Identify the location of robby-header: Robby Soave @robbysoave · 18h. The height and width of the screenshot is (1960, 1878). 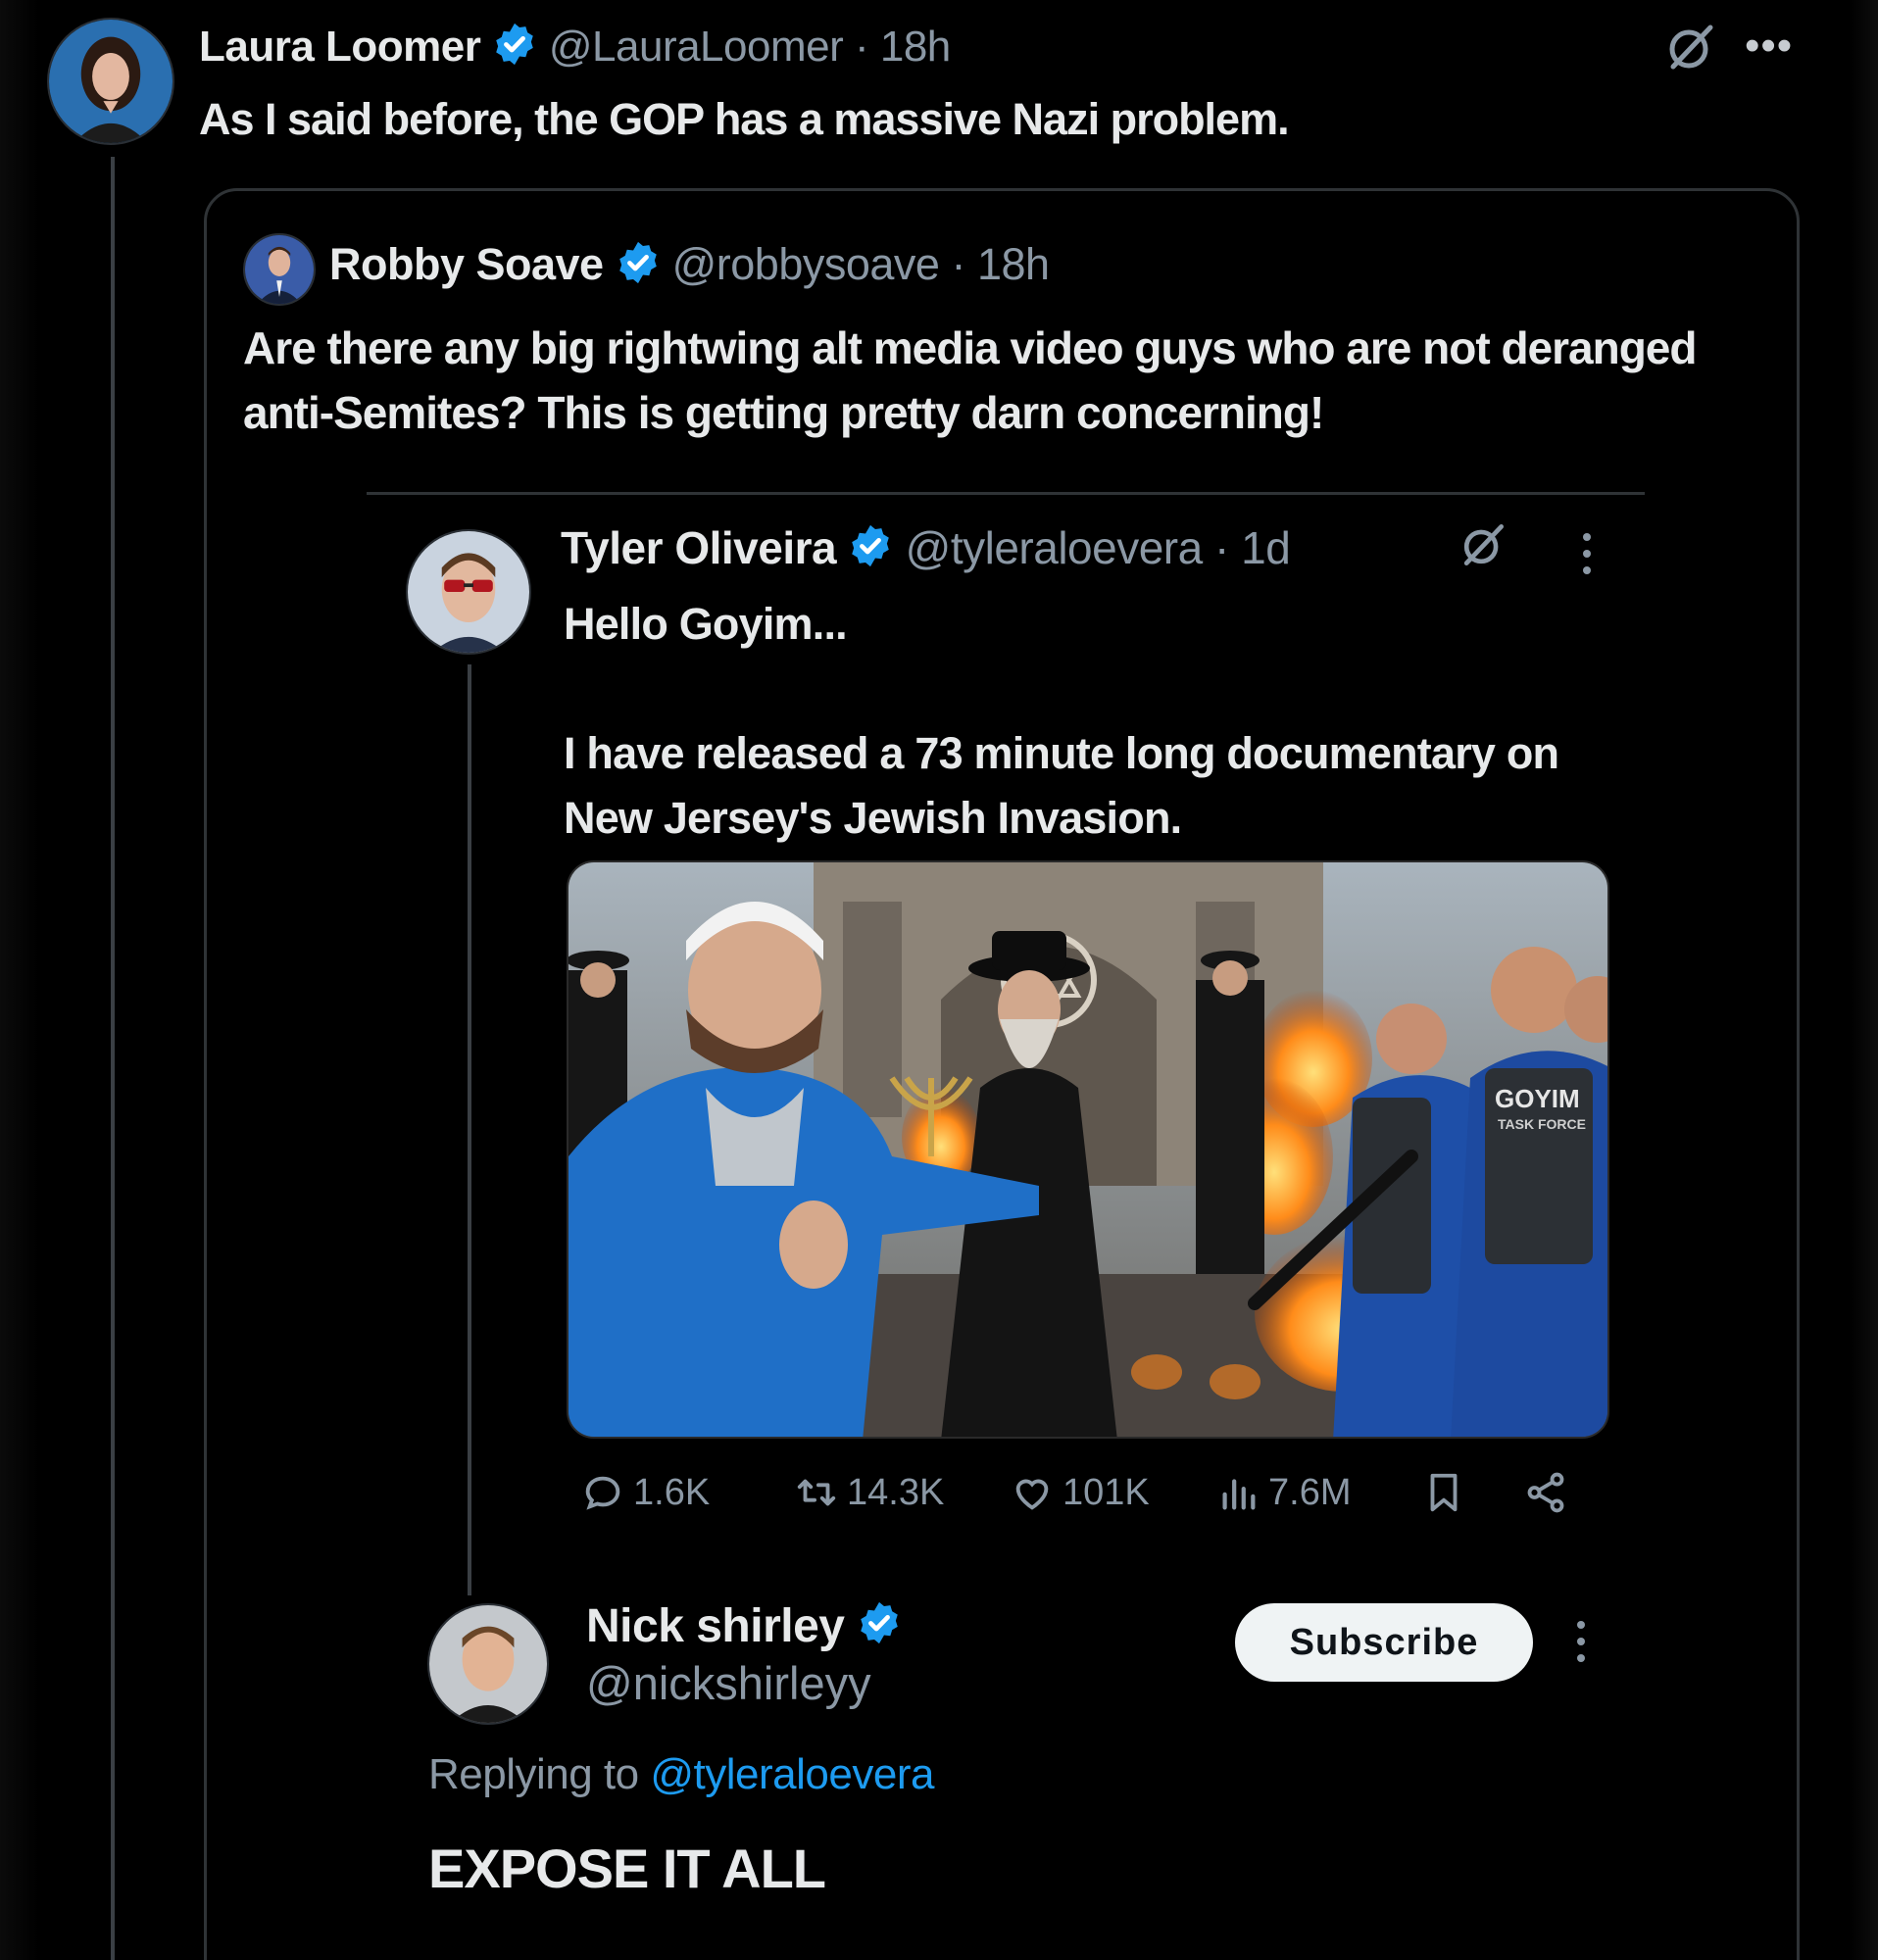
(689, 267).